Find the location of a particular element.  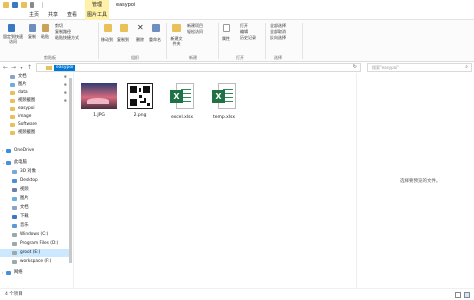

large-icons-view-icon is located at coordinates (467, 295).